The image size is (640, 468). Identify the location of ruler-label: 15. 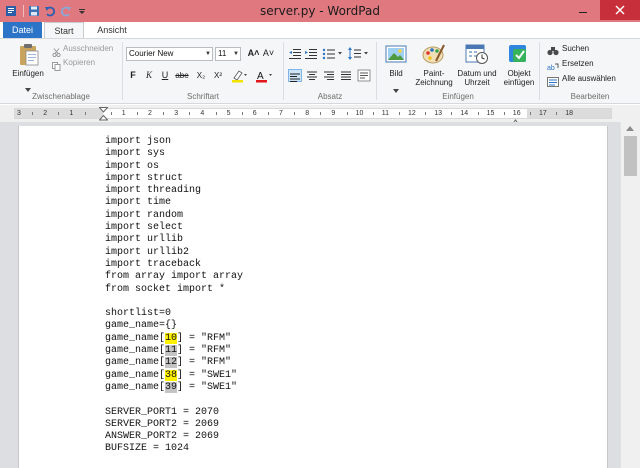
(490, 113).